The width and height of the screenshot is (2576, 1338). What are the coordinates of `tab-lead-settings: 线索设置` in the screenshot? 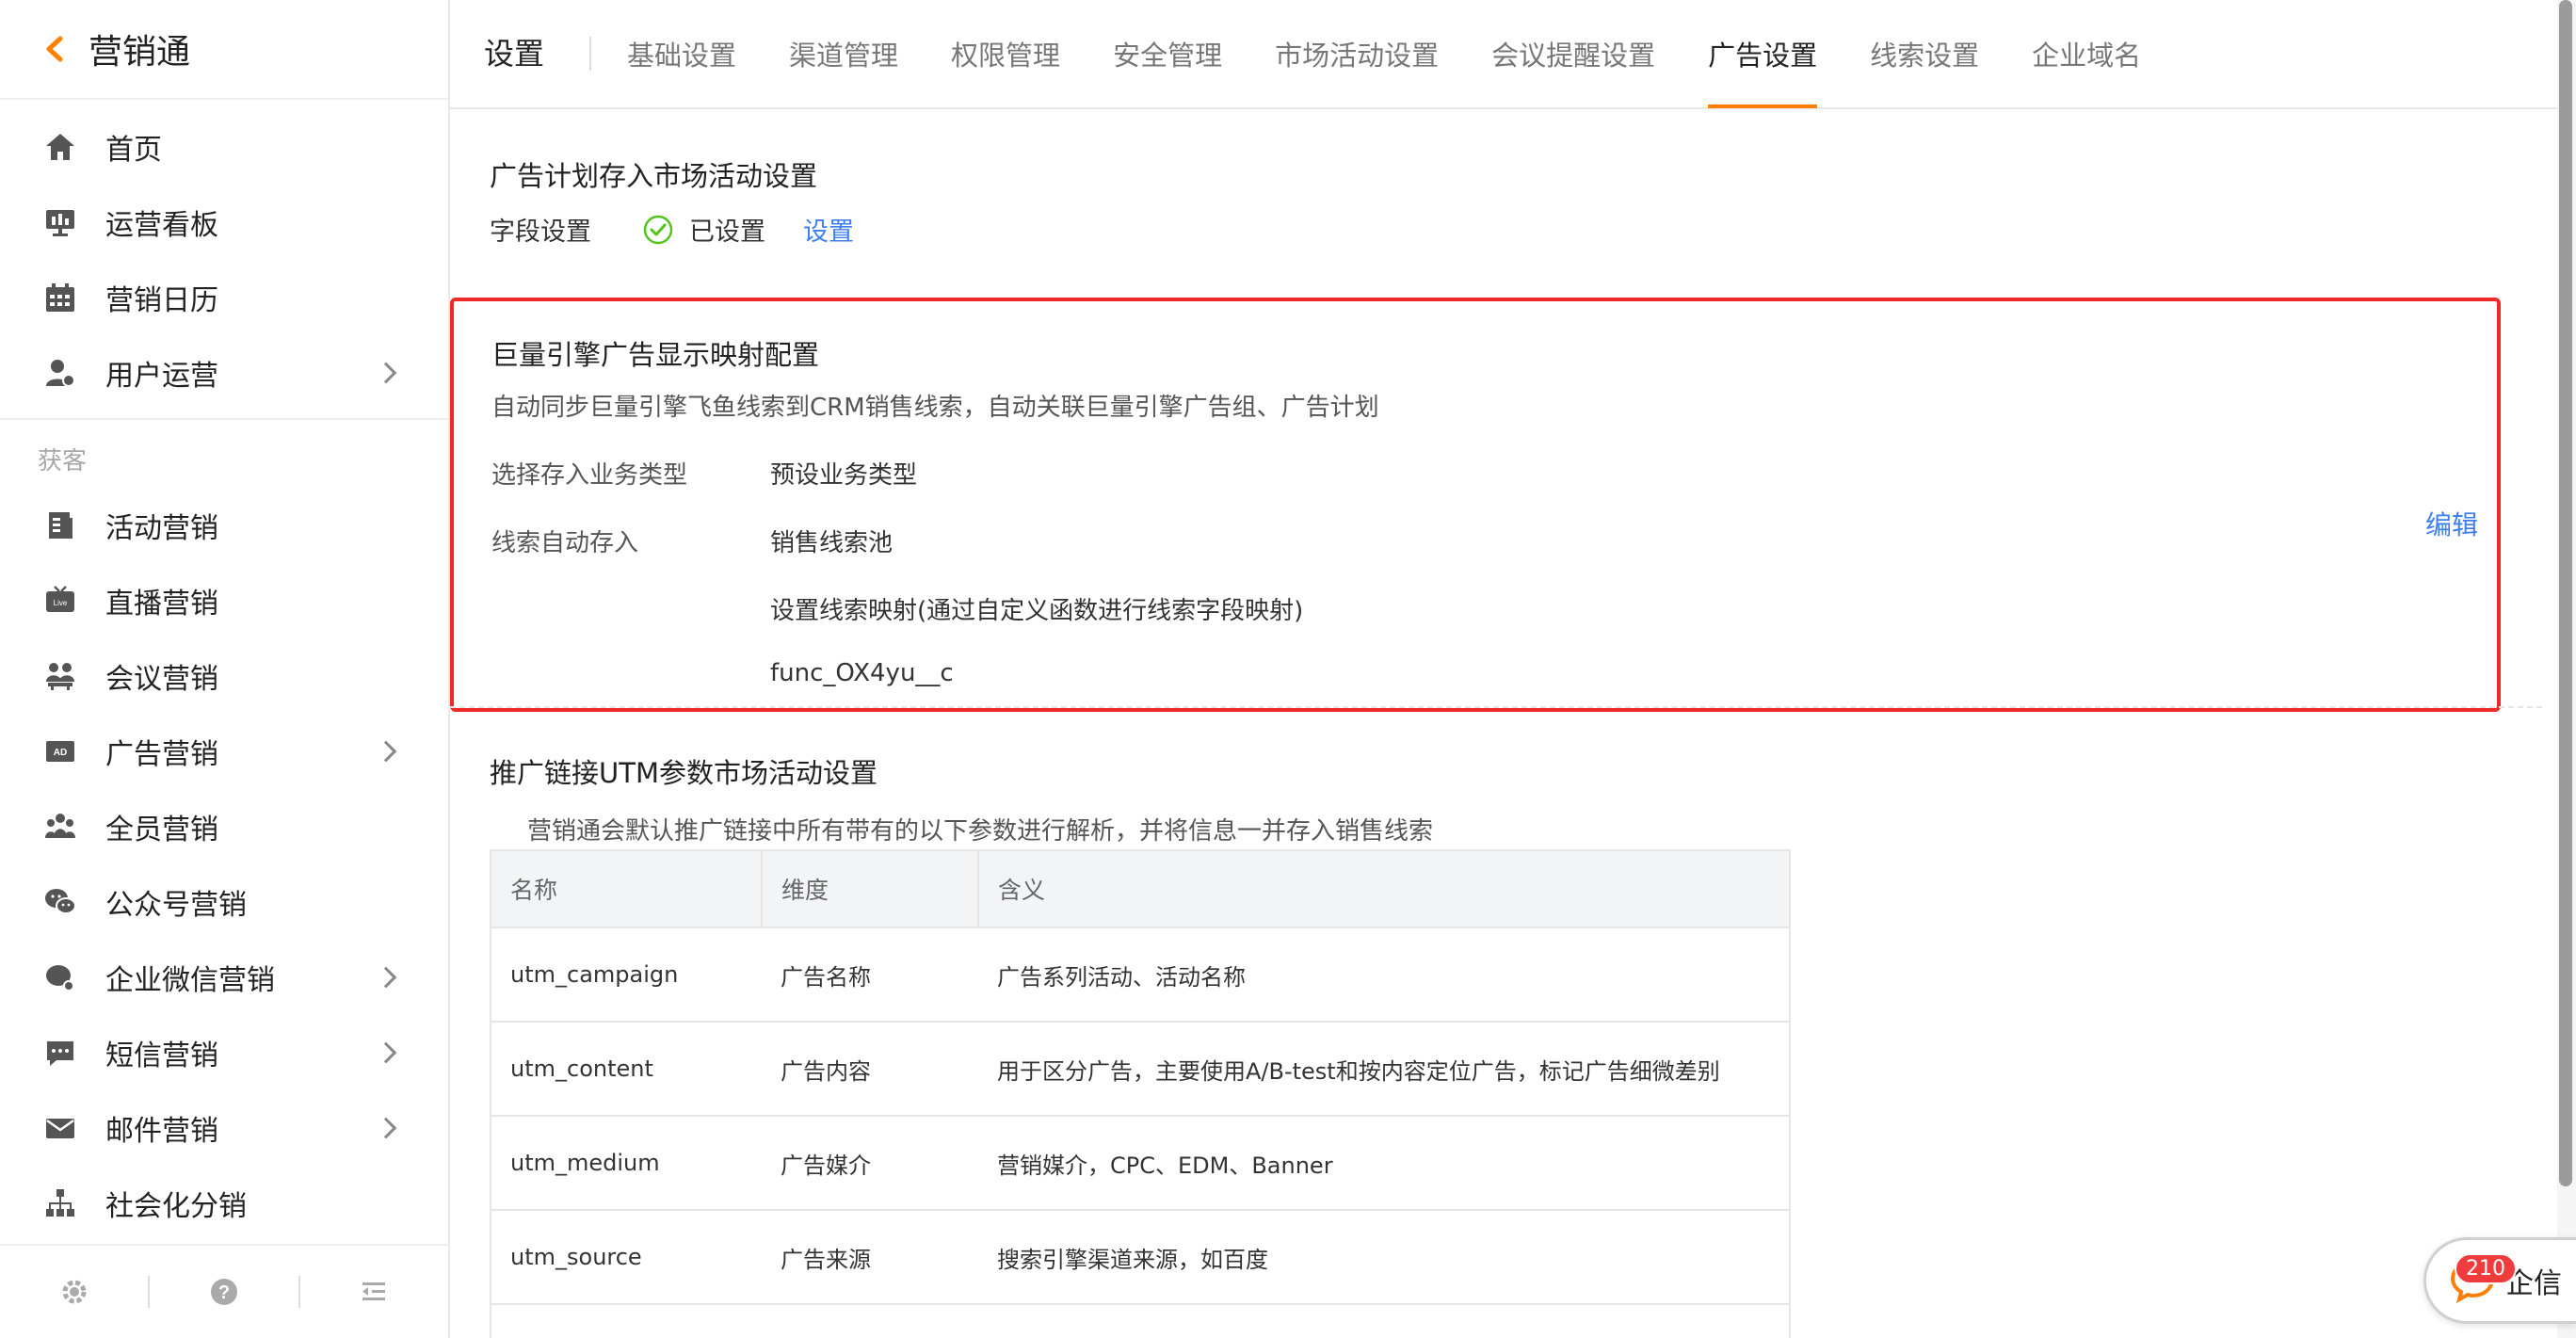 It's located at (1924, 54).